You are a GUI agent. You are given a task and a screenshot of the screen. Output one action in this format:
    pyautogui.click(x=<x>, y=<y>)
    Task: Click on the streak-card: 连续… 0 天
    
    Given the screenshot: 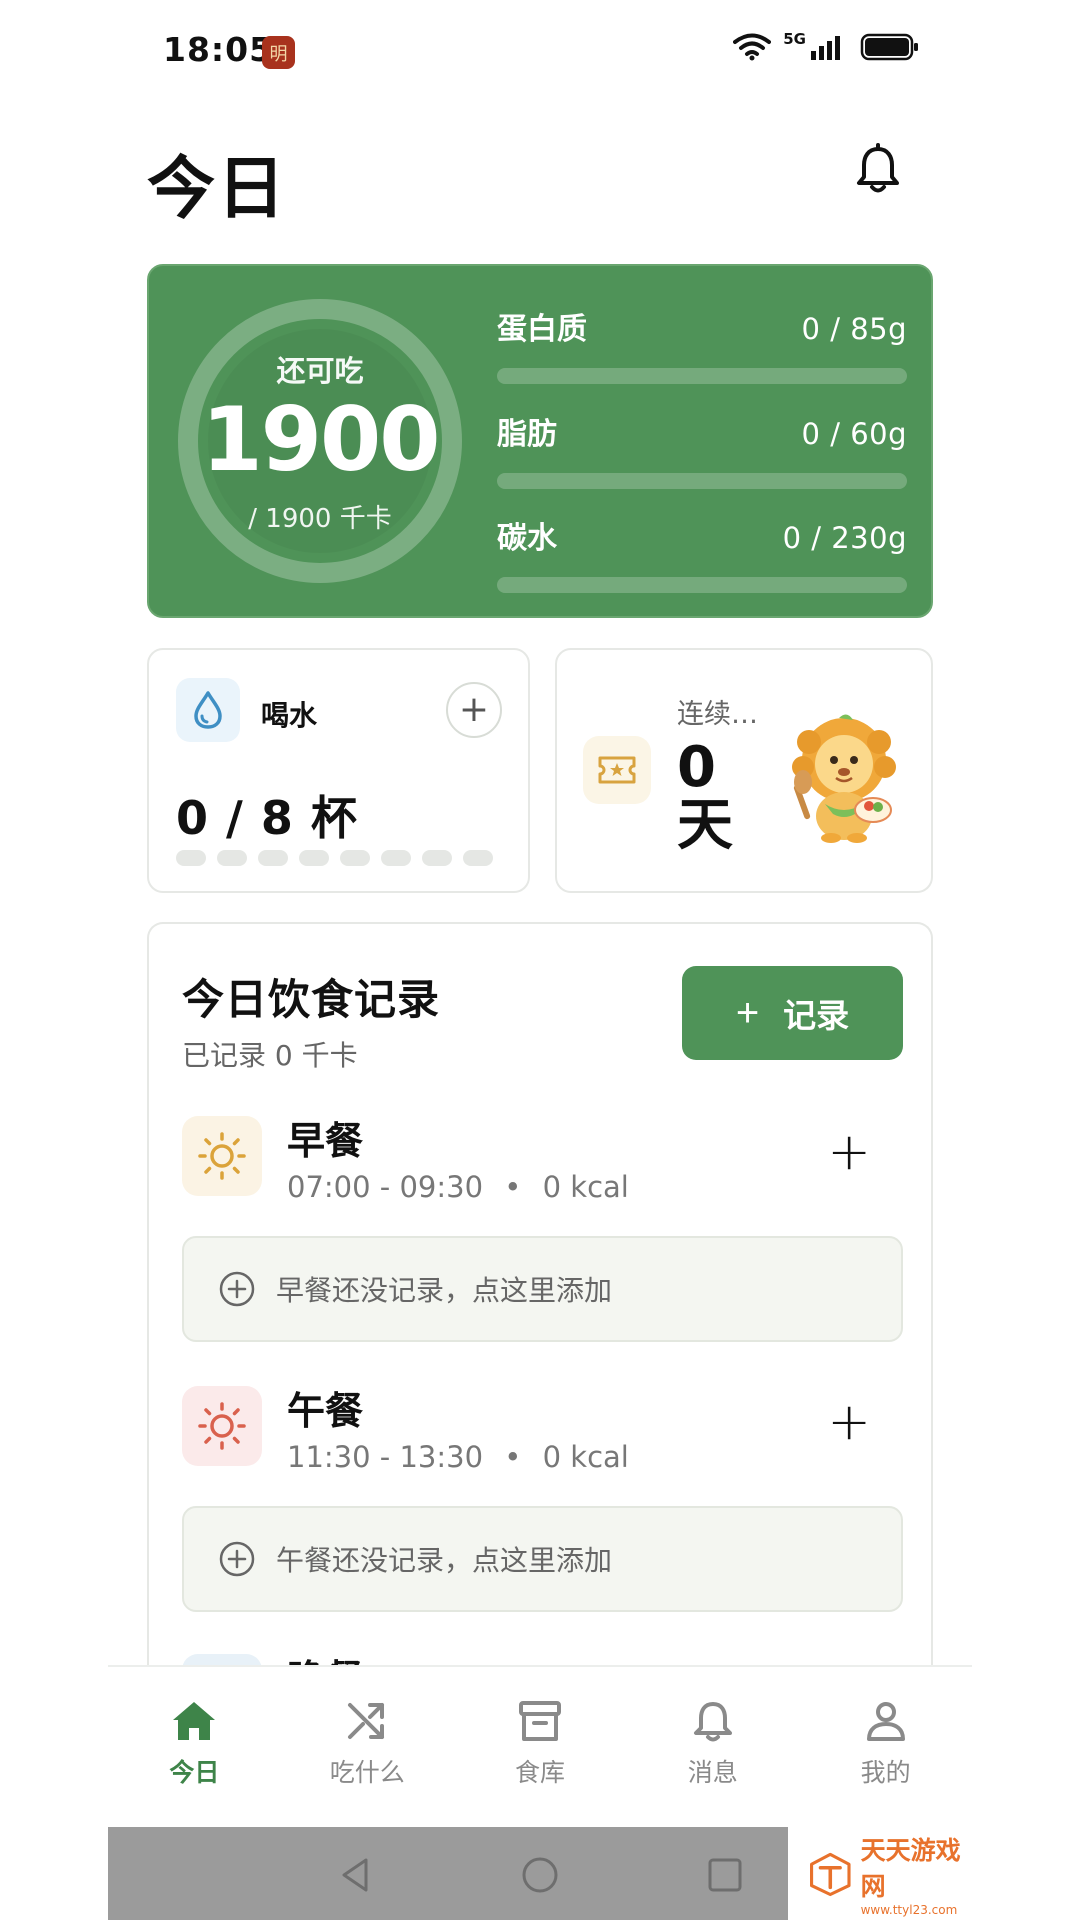 What is the action you would take?
    pyautogui.click(x=744, y=770)
    